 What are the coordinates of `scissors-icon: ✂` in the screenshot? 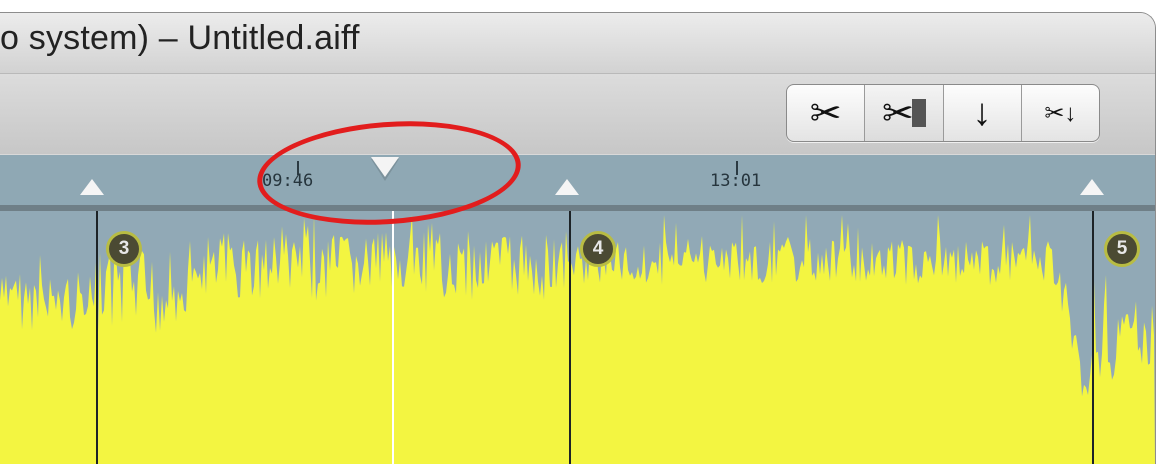 It's located at (825, 113).